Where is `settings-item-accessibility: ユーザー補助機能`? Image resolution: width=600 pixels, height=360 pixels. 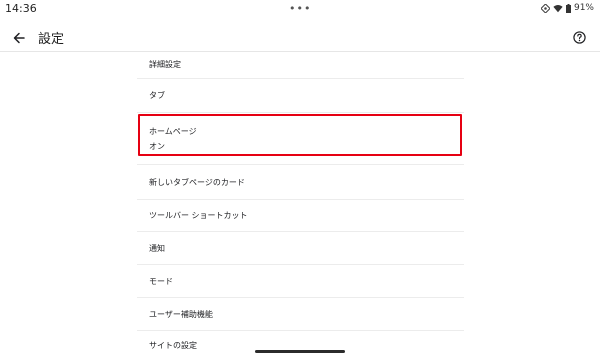 settings-item-accessibility: ユーザー補助機能 is located at coordinates (300, 314).